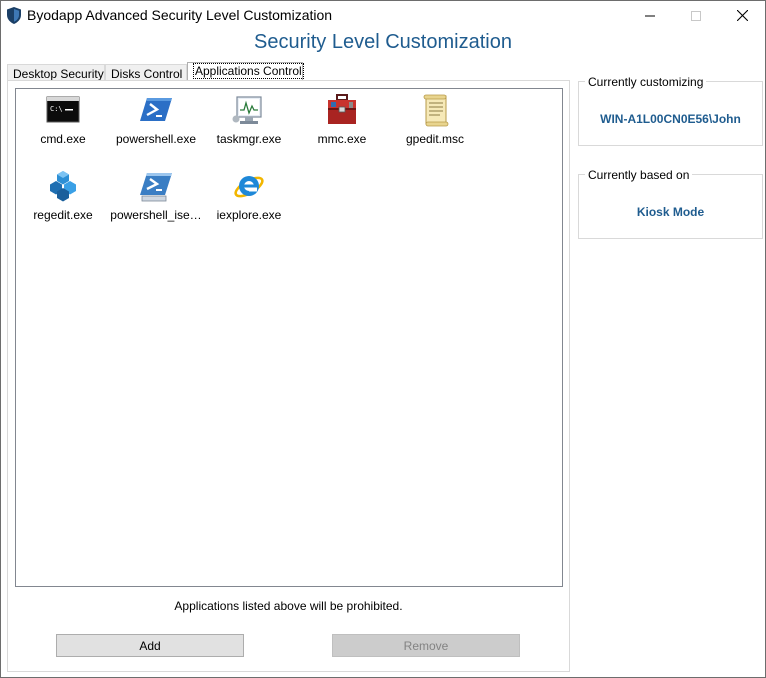  What do you see at coordinates (156, 187) in the screenshot?
I see `powershell-ise-icon` at bounding box center [156, 187].